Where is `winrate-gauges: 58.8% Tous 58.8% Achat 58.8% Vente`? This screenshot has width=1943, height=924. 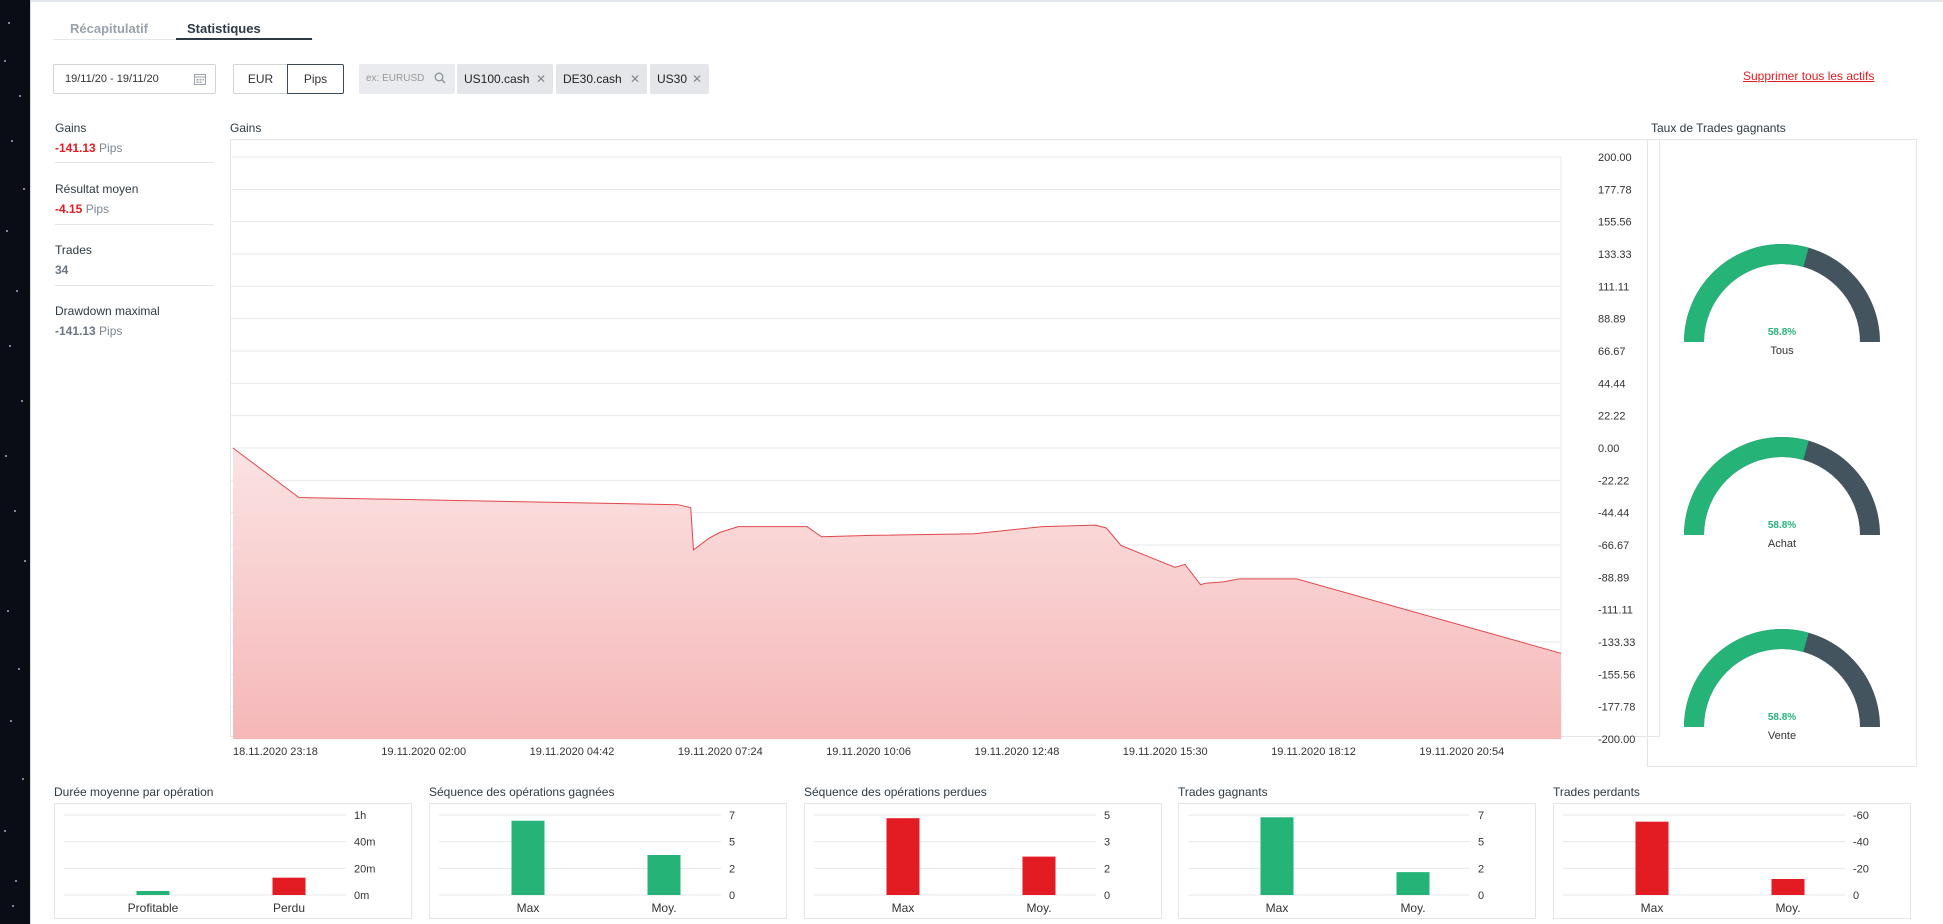
winrate-gauges: 58.8% Tous 58.8% Achat 58.8% Vente is located at coordinates (1782, 492).